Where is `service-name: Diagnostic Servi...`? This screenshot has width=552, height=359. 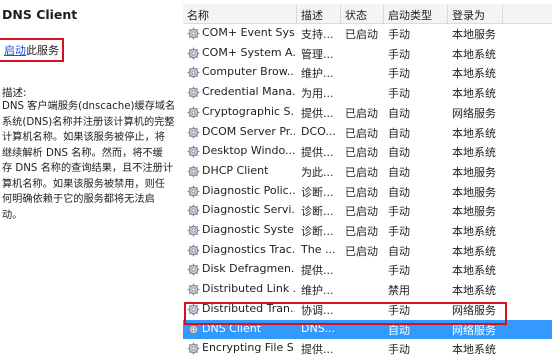
service-name: Diagnostic Servi... is located at coordinates (248, 210).